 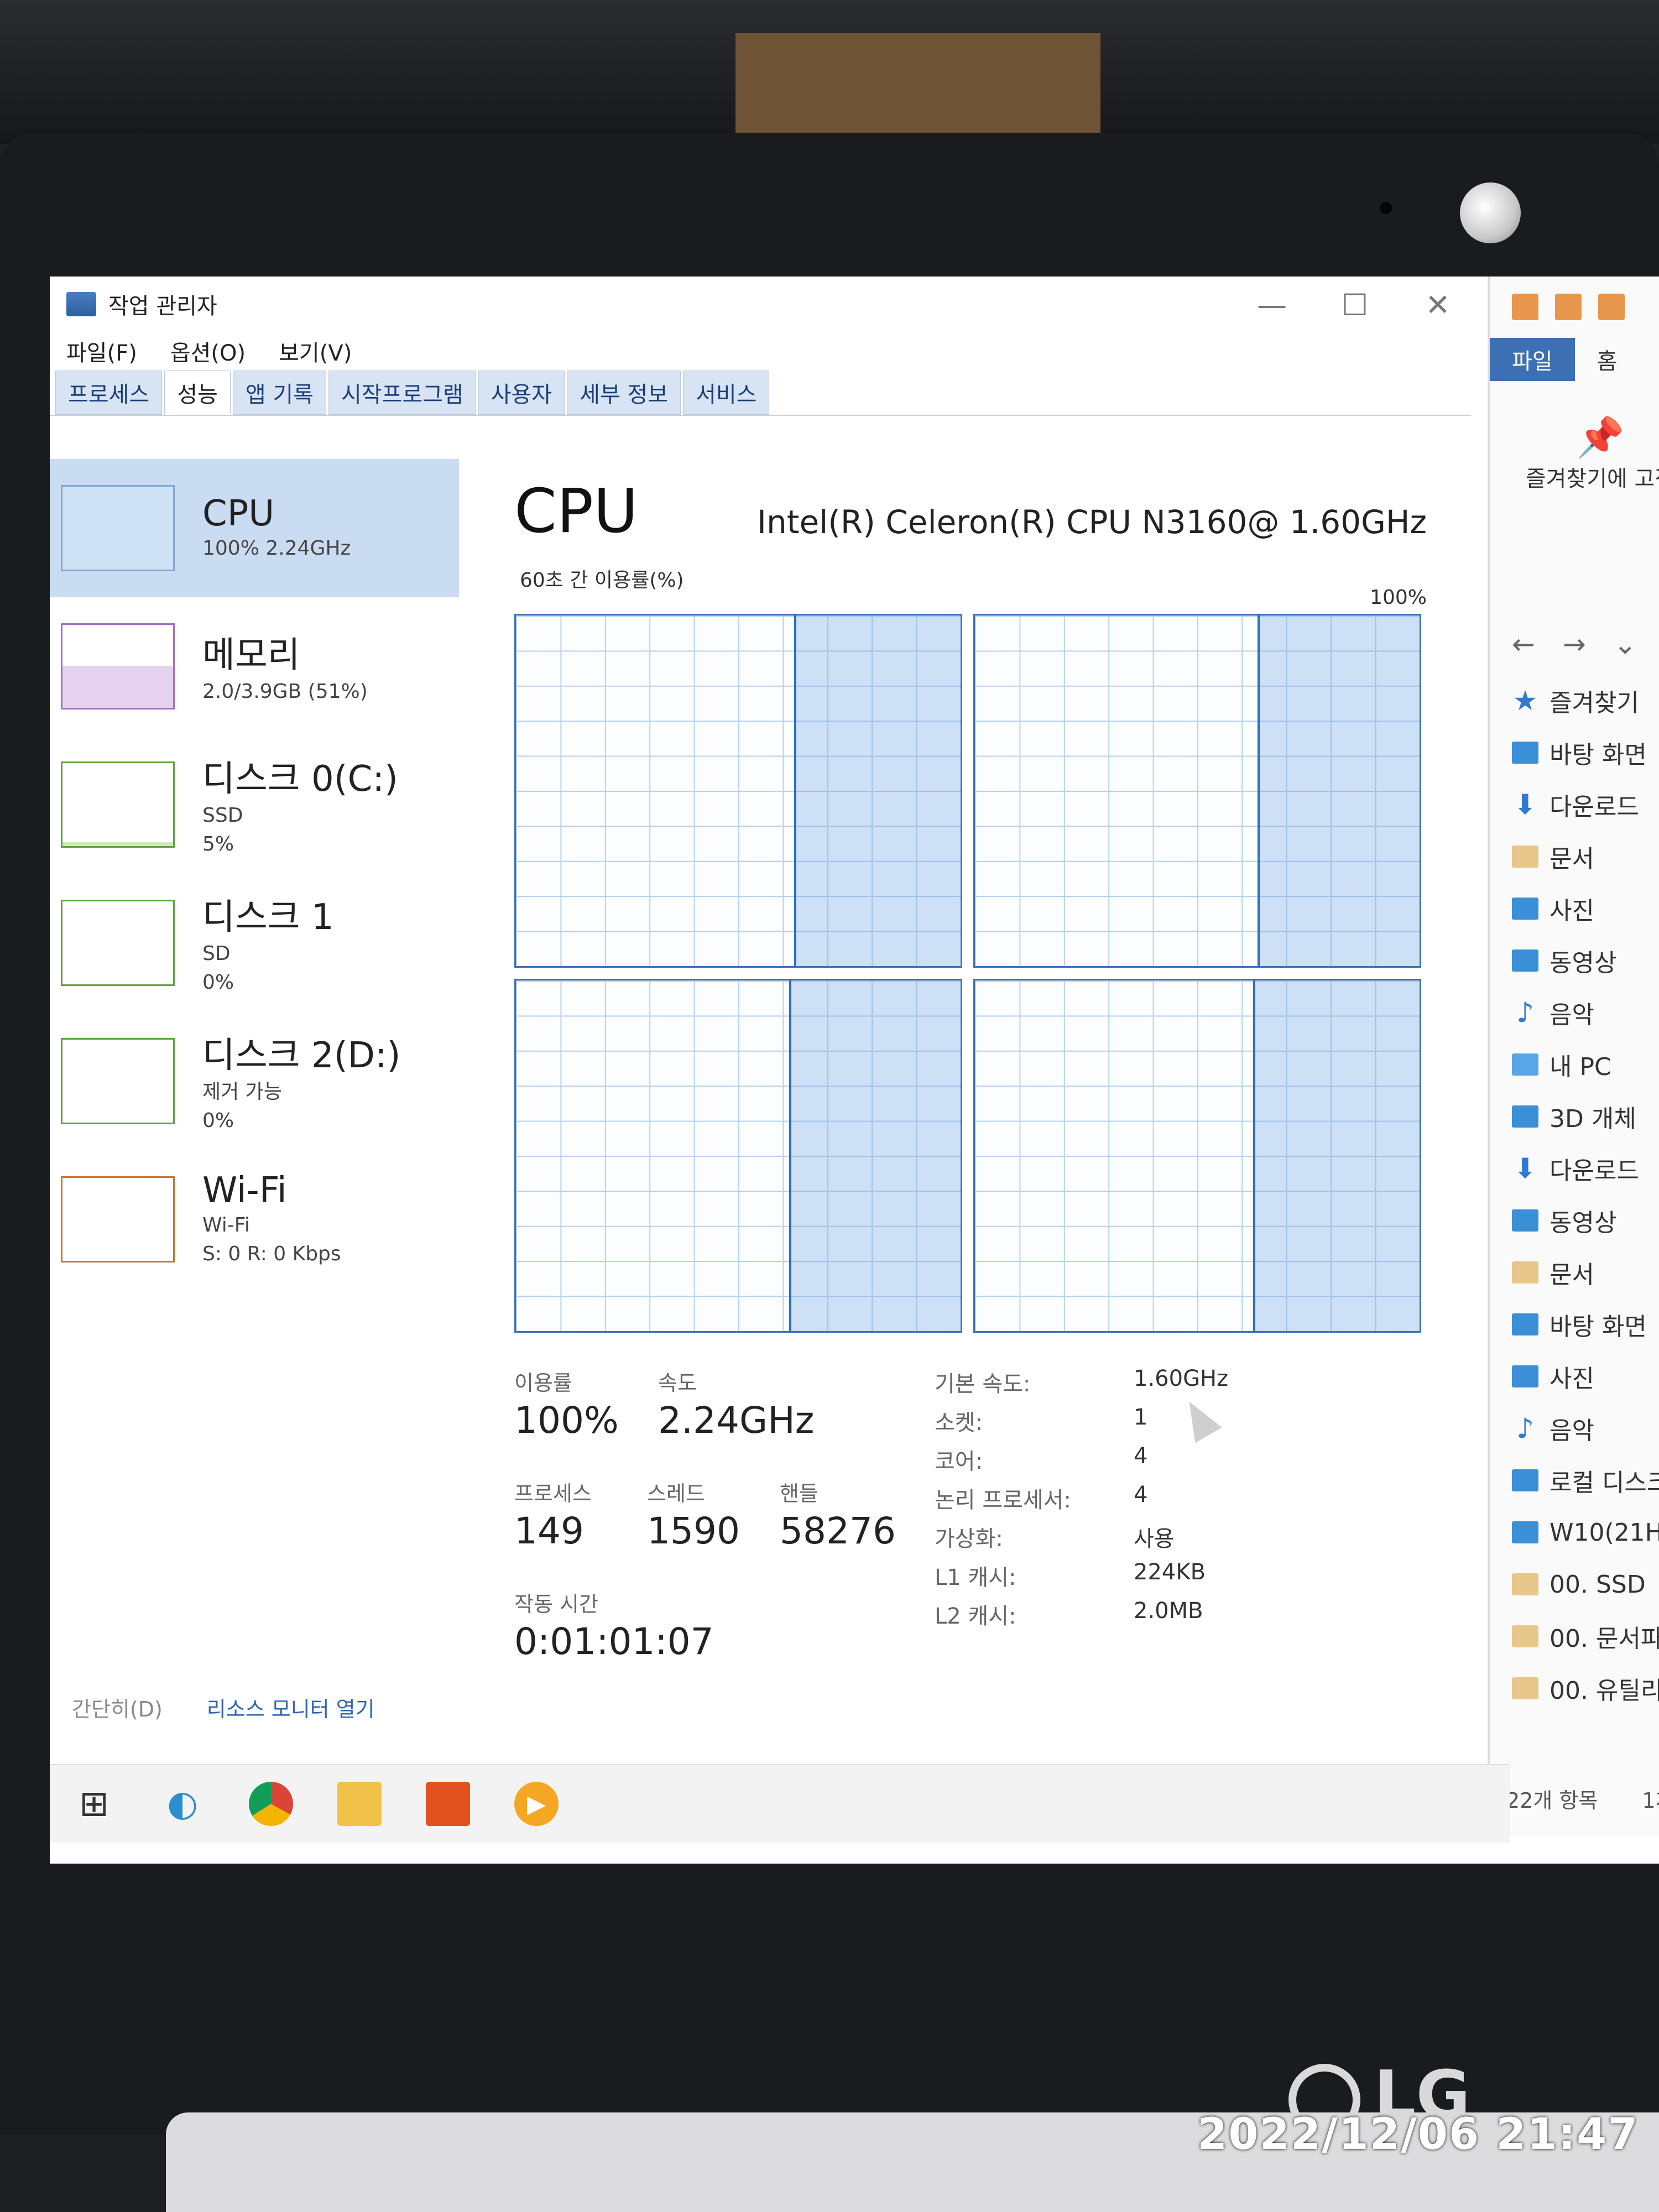 I want to click on sidebar-item-wifi: Wi-Fi Wi-Fi S: 0 R: 0 Kbps, so click(x=255, y=1219).